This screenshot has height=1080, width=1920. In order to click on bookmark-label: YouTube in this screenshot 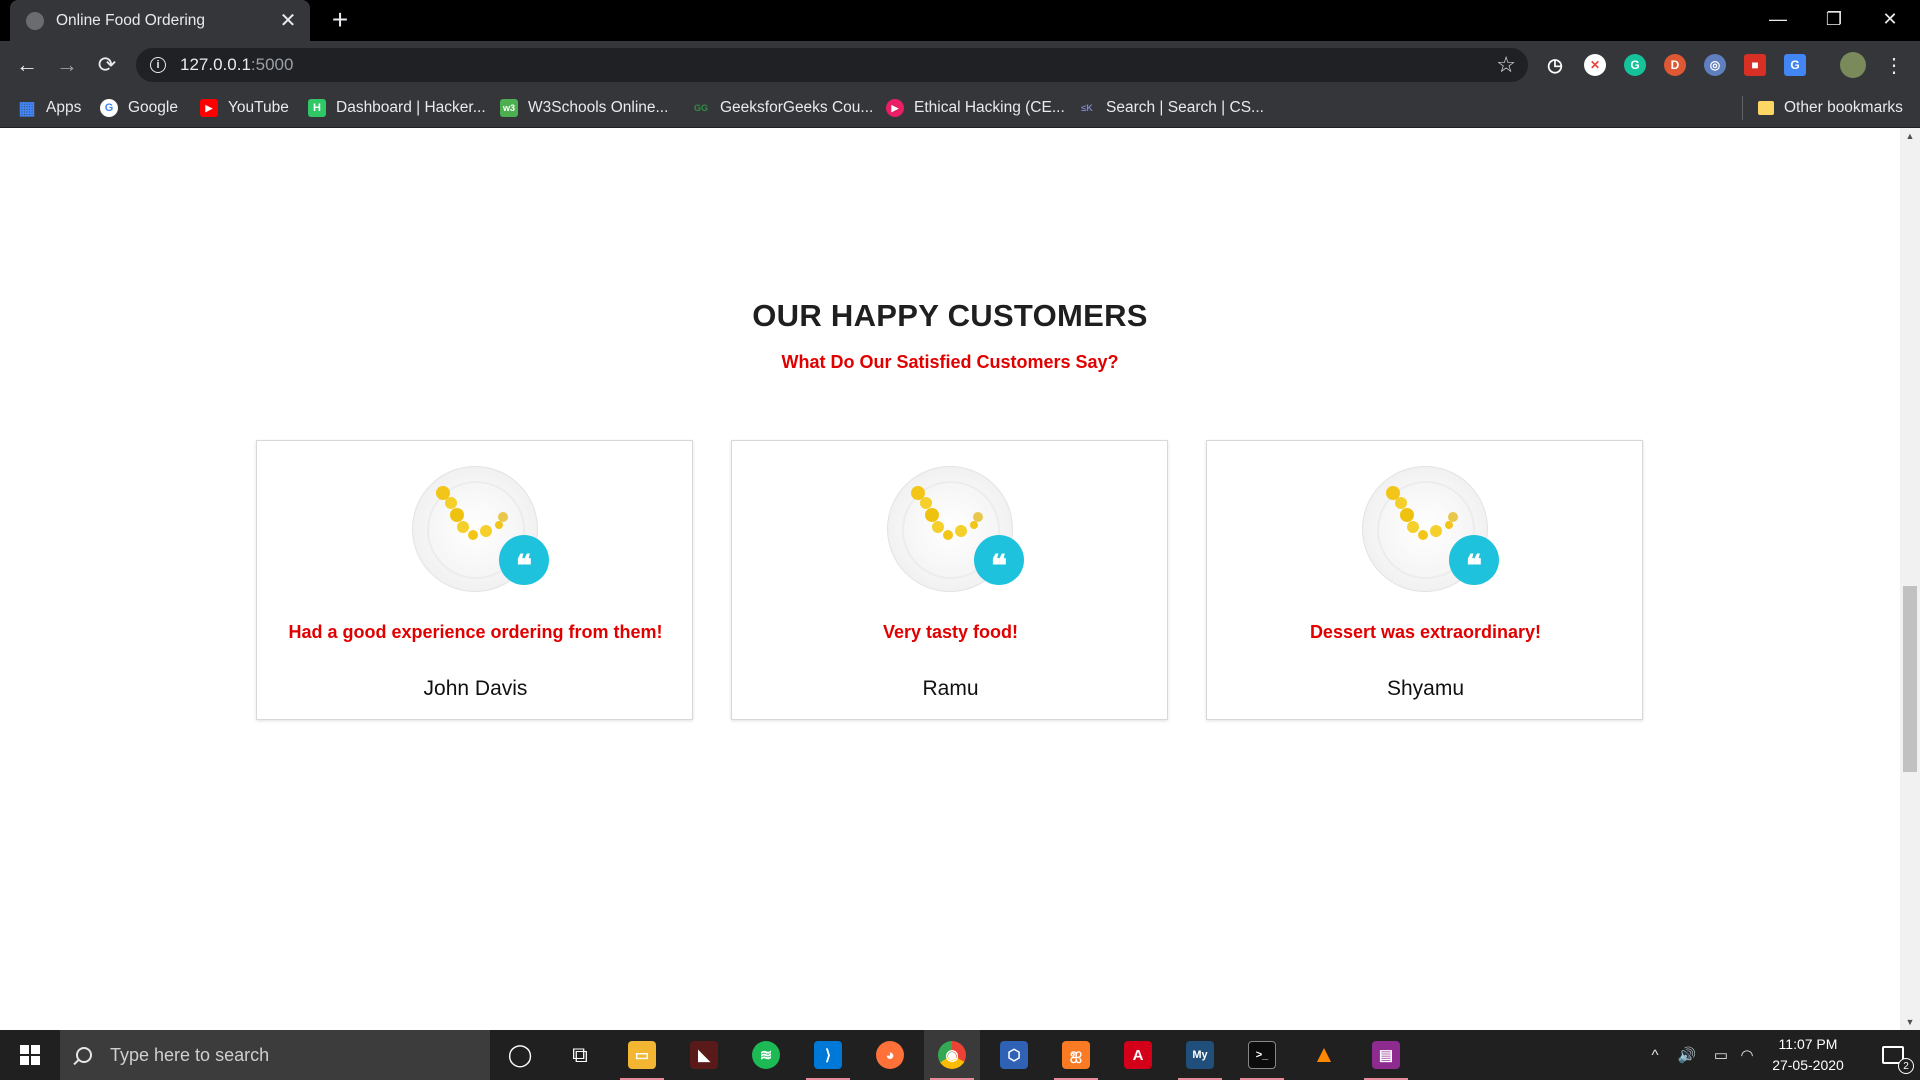, I will do `click(258, 107)`.